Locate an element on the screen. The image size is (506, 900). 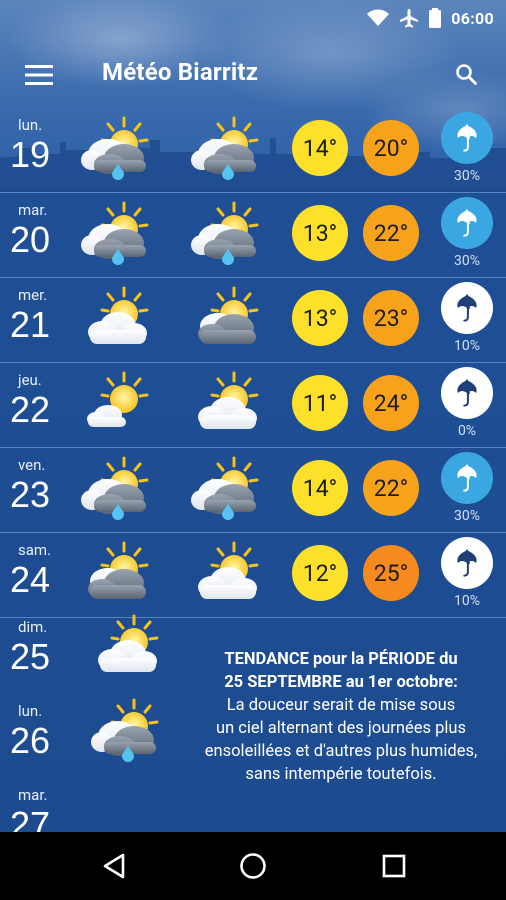
app-title: Météo Biarritz is located at coordinates (180, 72).